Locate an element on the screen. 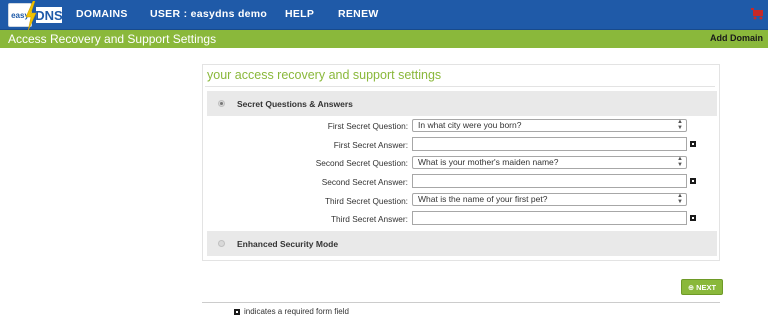  section-secret-questions-label: Secret Questions & Answers is located at coordinates (295, 103).